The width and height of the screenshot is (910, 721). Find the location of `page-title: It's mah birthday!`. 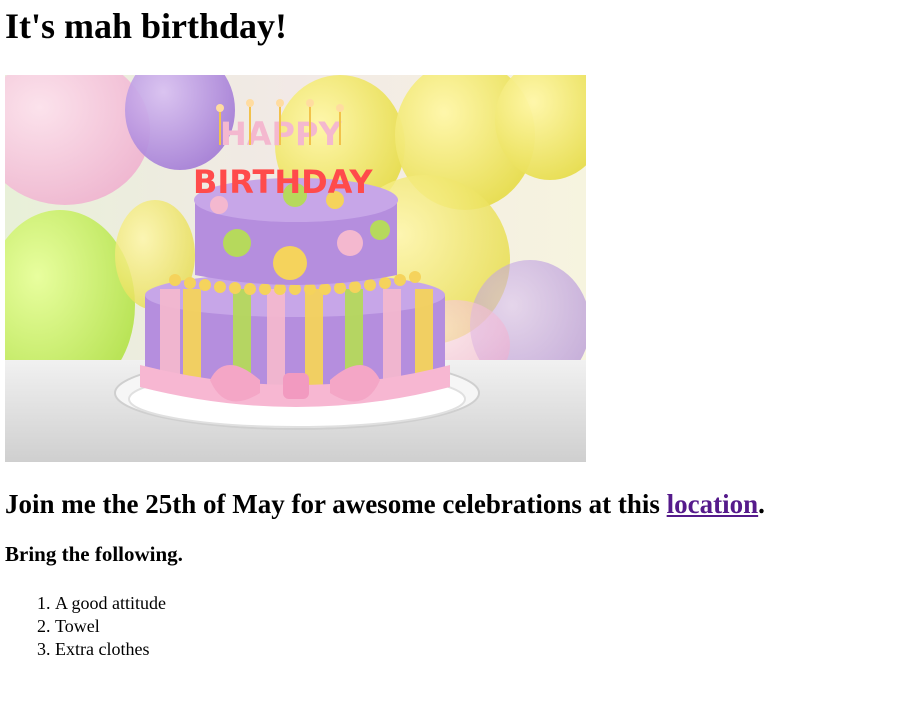

page-title: It's mah birthday! is located at coordinates (146, 26).